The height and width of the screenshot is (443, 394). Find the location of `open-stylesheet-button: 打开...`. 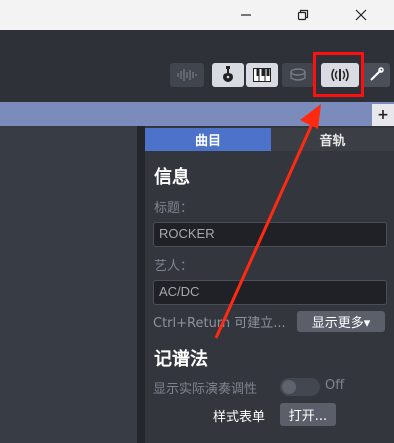

open-stylesheet-button: 打开... is located at coordinates (308, 414).